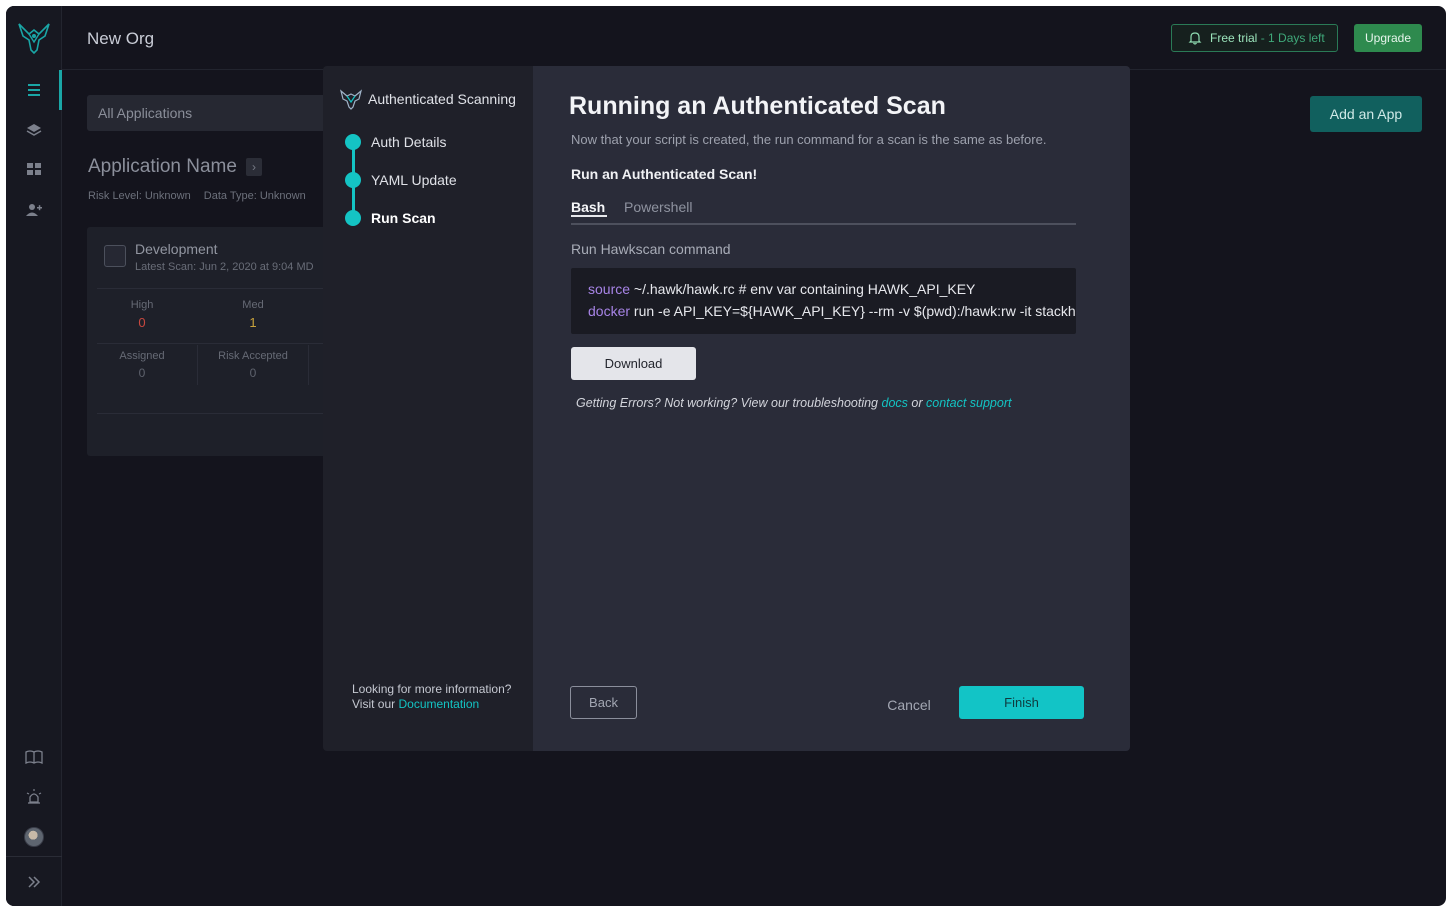  What do you see at coordinates (34, 757) in the screenshot?
I see `book-icon` at bounding box center [34, 757].